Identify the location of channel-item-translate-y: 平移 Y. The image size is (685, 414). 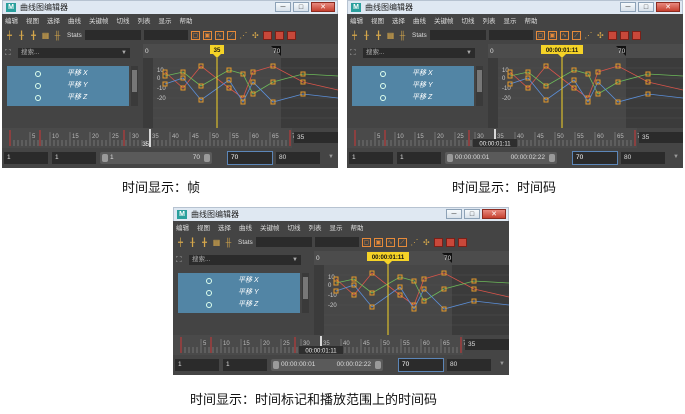
(68, 86).